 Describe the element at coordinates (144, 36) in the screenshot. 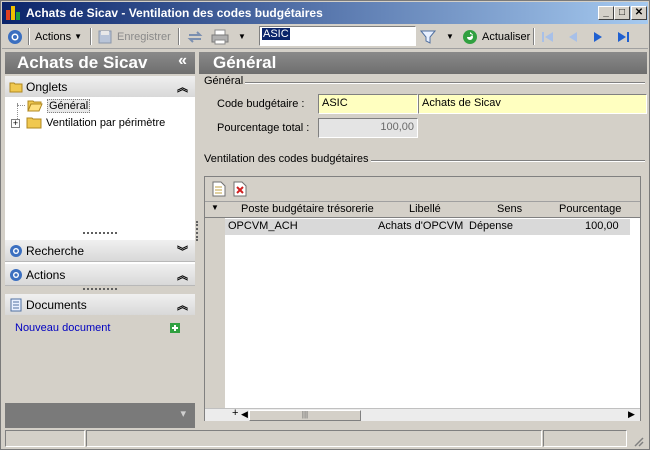

I see `save-label: Enregistrer` at that location.